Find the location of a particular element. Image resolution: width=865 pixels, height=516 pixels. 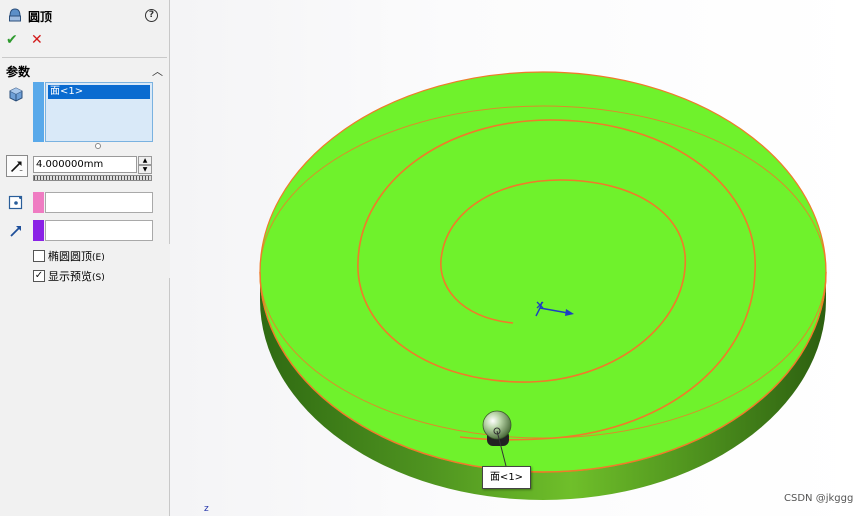

constrain-point-icon is located at coordinates (16, 202).